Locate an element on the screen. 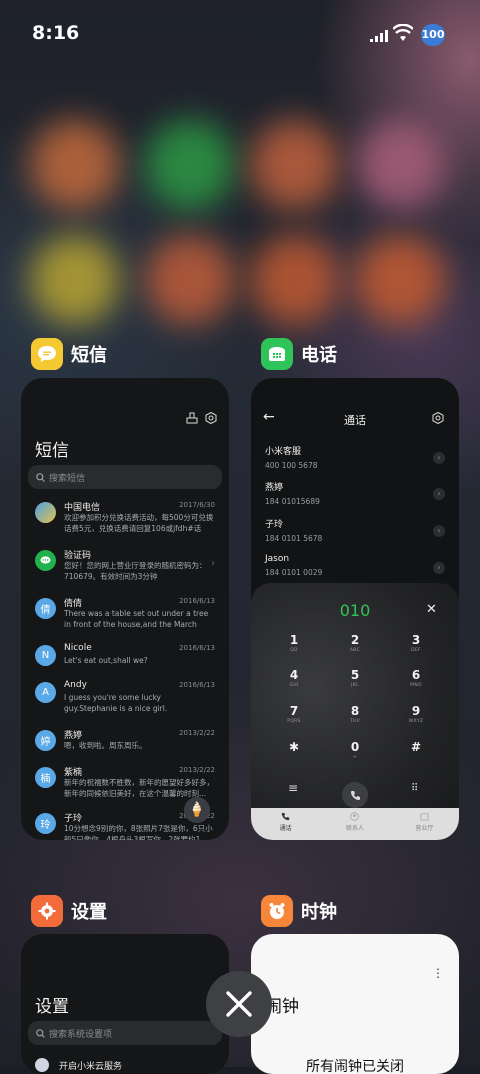 This screenshot has width=480, height=1074. wifi-icon is located at coordinates (403, 32).